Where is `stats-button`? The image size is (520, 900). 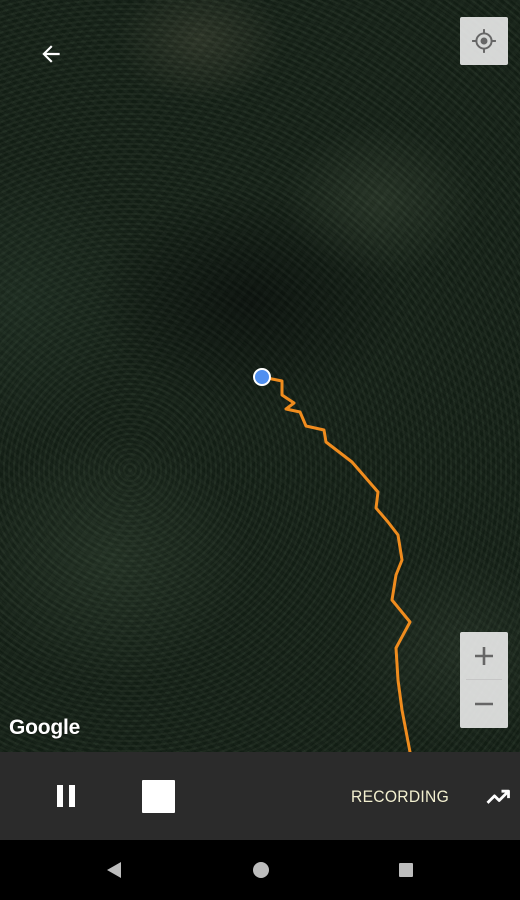 stats-button is located at coordinates (498, 797).